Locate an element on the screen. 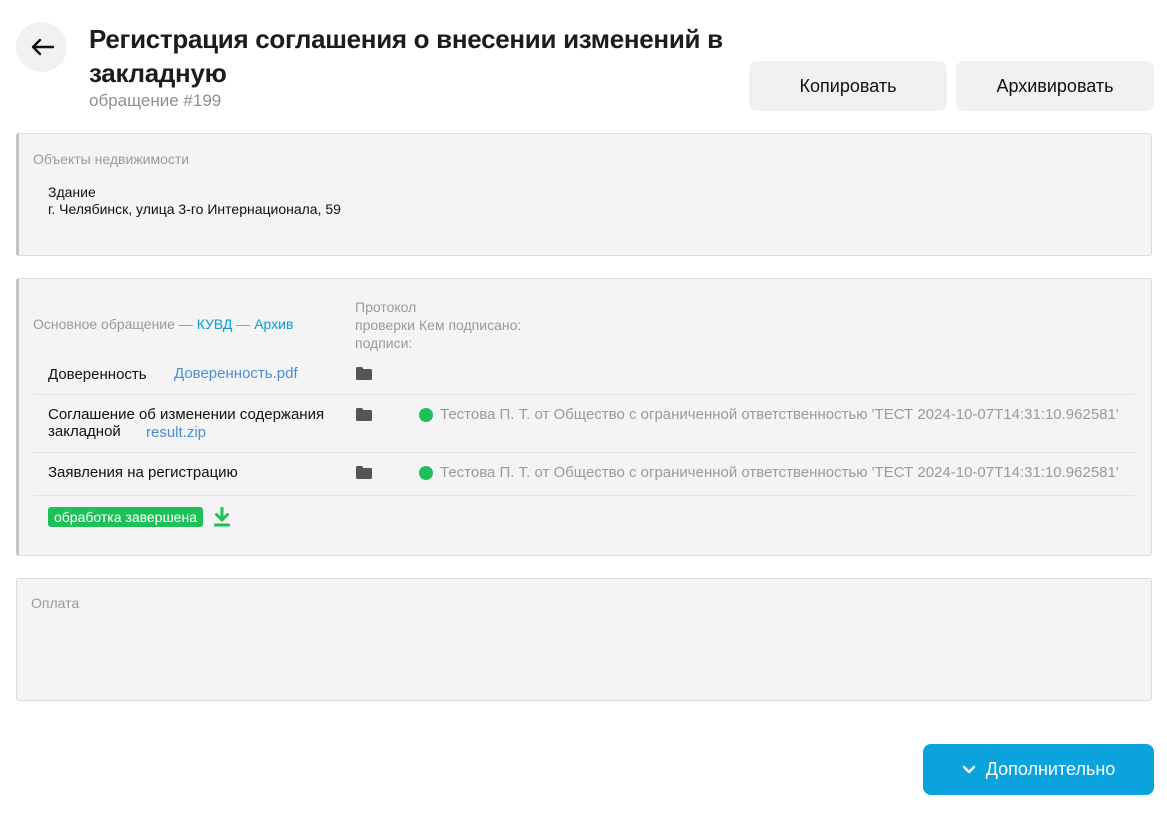 This screenshot has width=1167, height=815. main-request-header: Основное обращение — КУВД — Архив is located at coordinates (163, 324).